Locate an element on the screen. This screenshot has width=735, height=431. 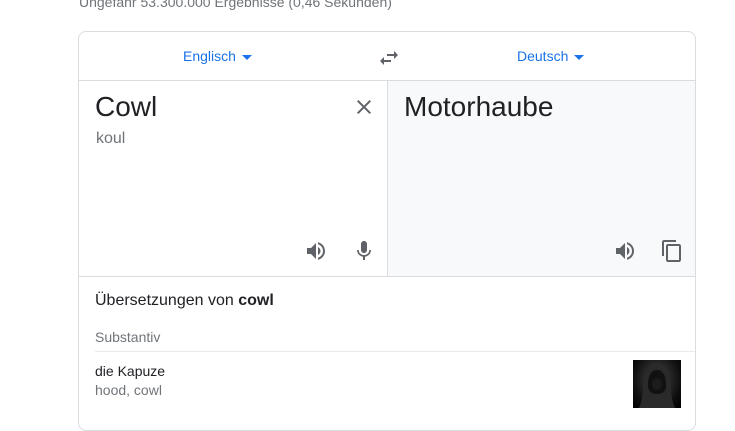
dictionary-title: Übersetzungen von cowl is located at coordinates (184, 301).